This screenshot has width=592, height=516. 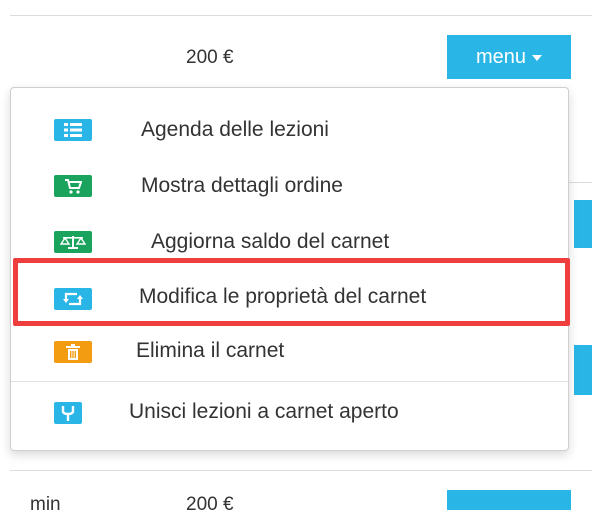 I want to click on menu-button-label: menu, so click(x=501, y=56).